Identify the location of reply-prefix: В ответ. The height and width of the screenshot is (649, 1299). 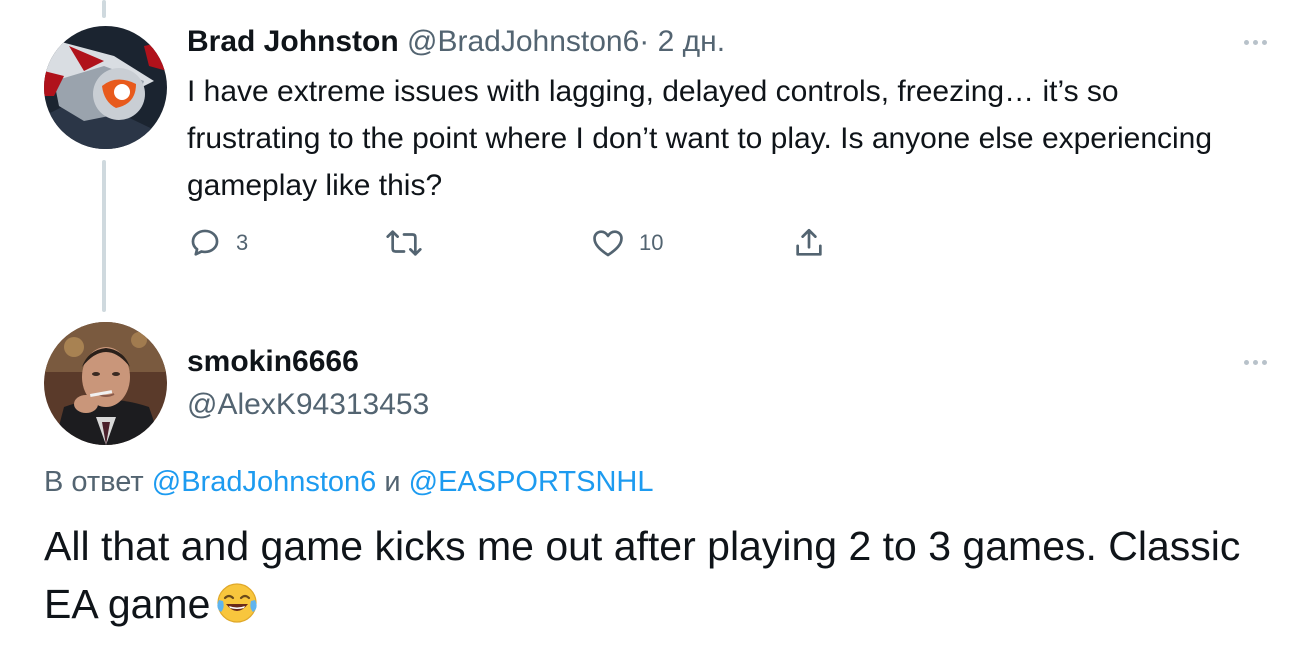
(94, 482).